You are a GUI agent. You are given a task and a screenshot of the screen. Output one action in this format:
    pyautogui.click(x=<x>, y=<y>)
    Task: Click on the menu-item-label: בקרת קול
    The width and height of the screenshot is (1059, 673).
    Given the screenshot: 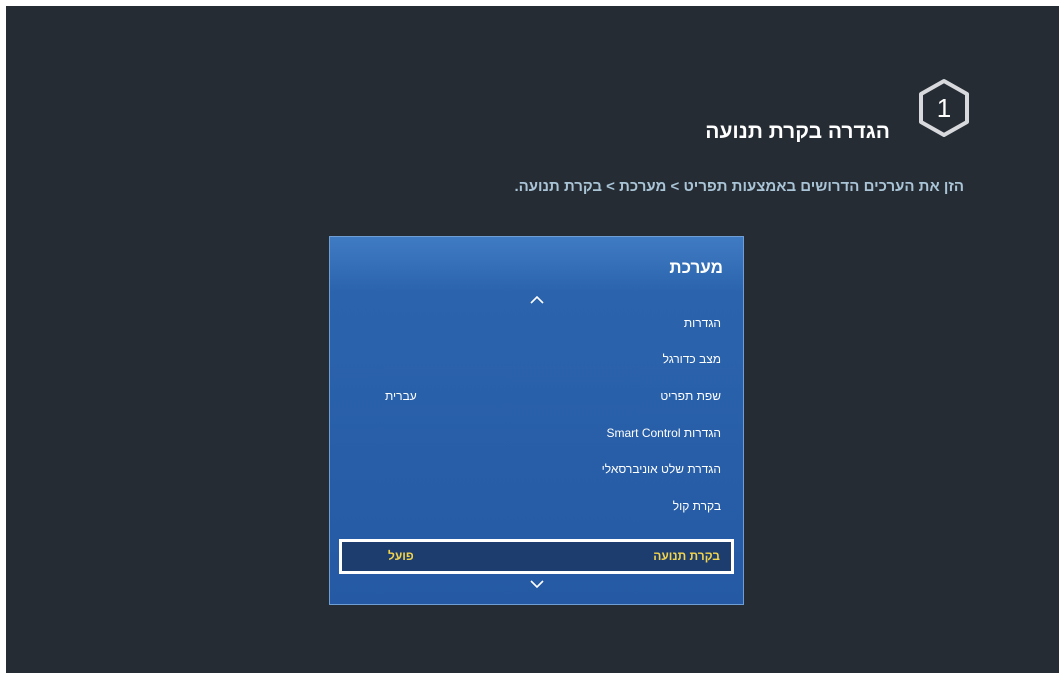 What is the action you would take?
    pyautogui.click(x=696, y=506)
    